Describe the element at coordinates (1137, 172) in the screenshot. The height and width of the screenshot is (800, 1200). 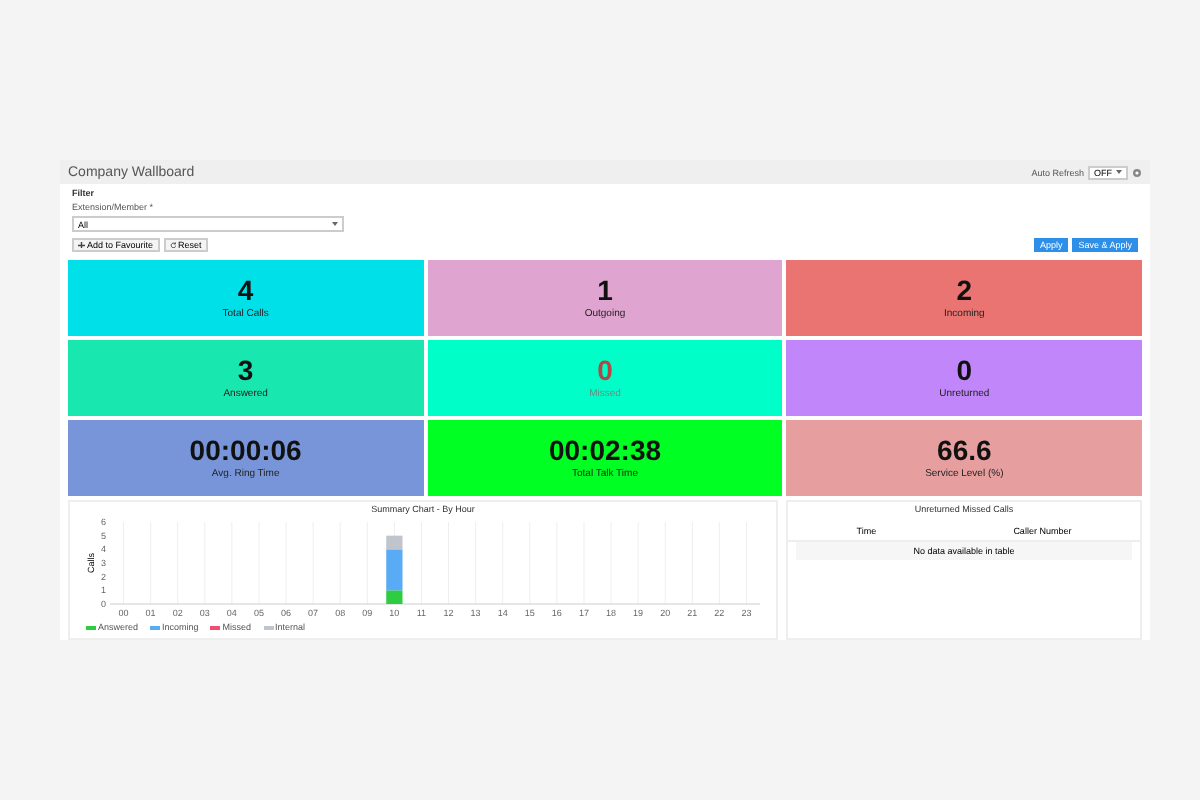
I see `settings-icon` at that location.